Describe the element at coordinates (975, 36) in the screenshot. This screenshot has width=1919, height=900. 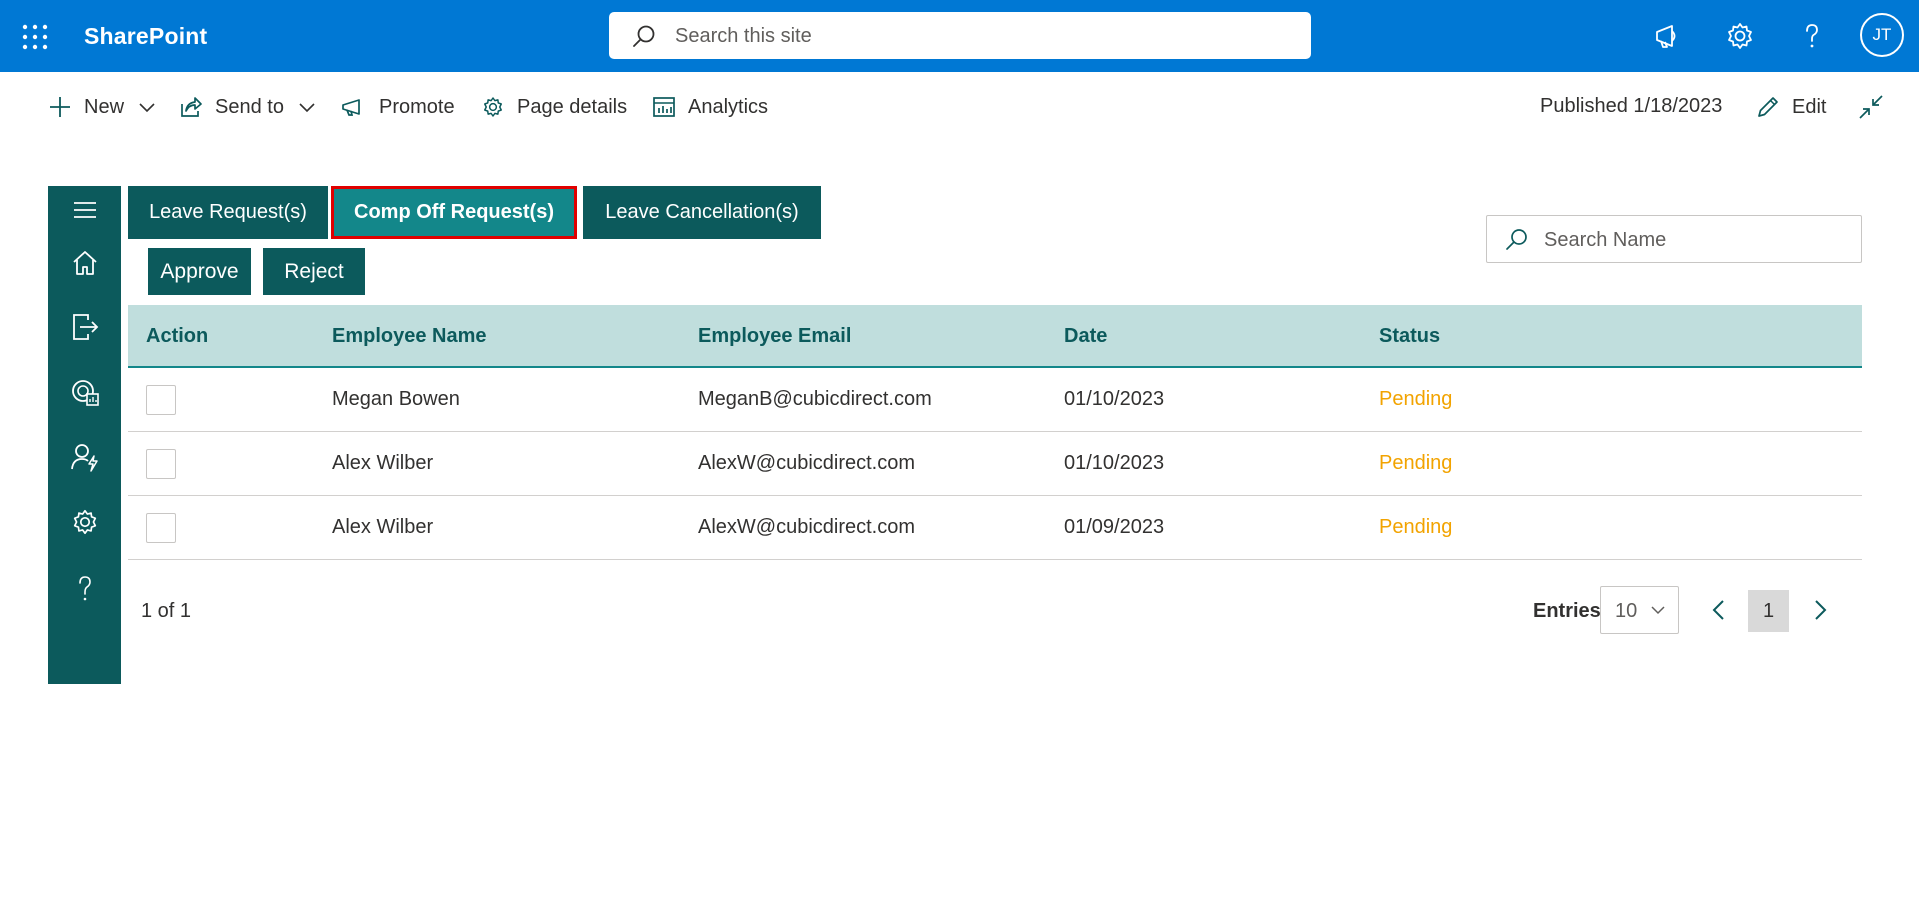
I see `site-search-input` at that location.